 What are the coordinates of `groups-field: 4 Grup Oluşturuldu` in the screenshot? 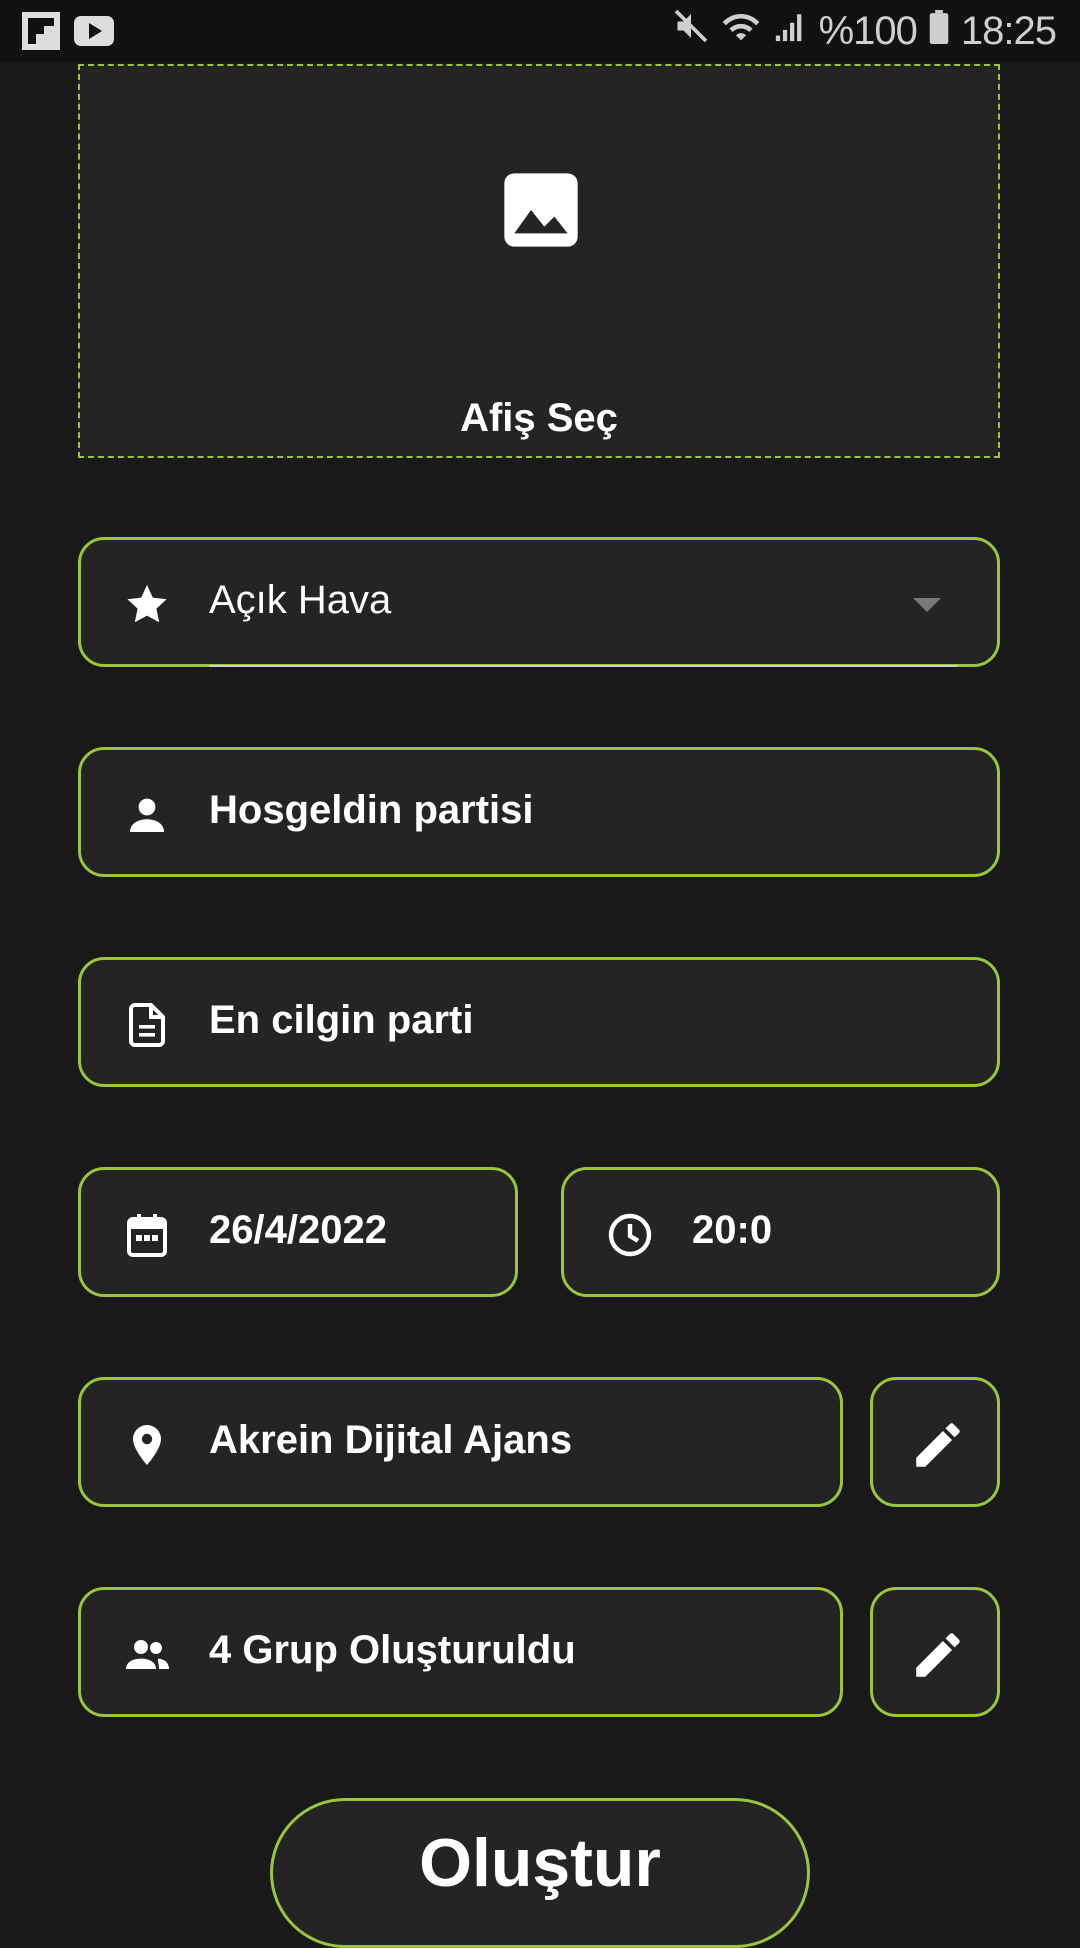 It's located at (460, 1652).